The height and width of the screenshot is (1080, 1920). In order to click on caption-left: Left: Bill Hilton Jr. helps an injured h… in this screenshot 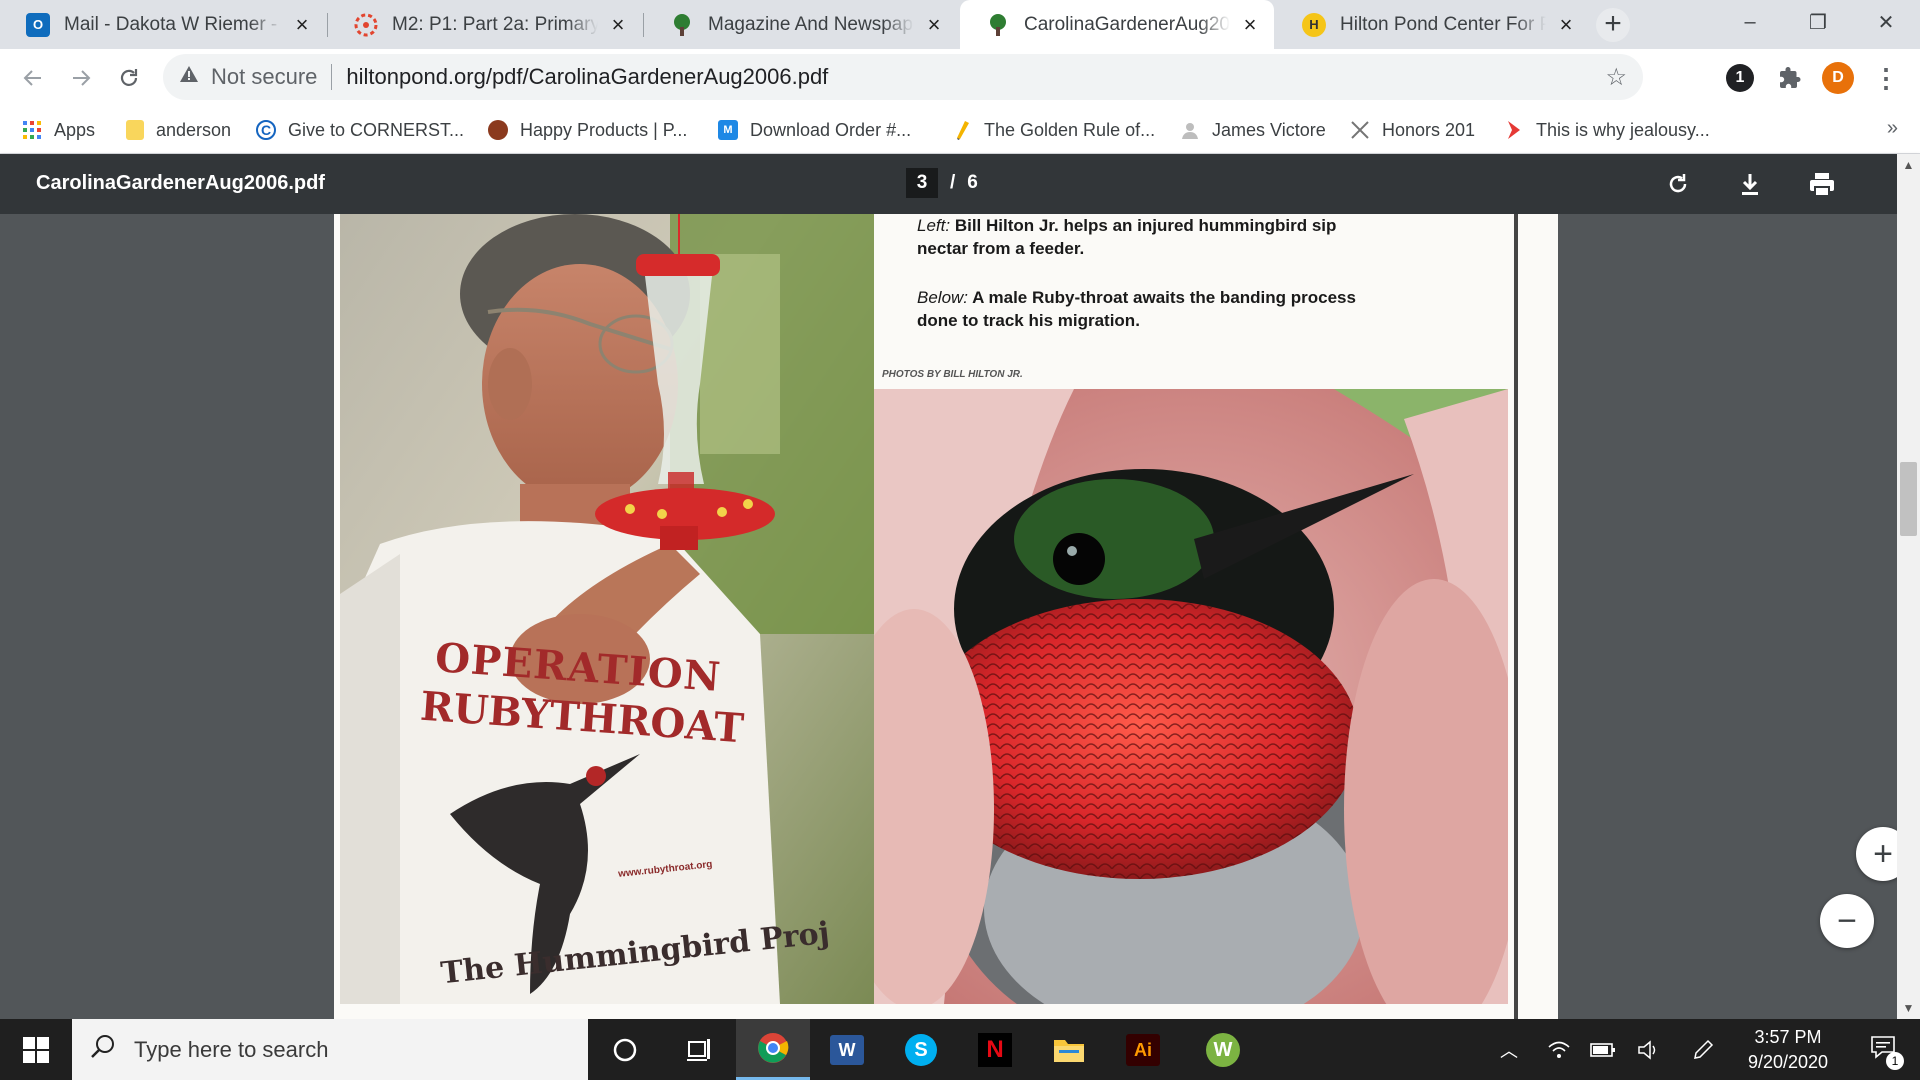, I will do `click(1137, 237)`.